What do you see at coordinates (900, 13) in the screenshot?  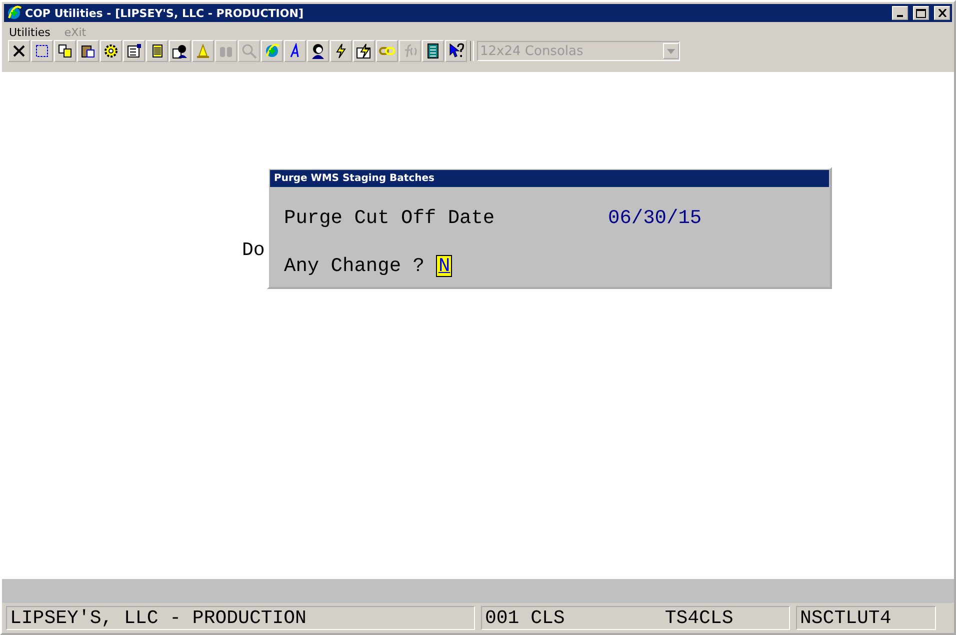 I see `minimize-button` at bounding box center [900, 13].